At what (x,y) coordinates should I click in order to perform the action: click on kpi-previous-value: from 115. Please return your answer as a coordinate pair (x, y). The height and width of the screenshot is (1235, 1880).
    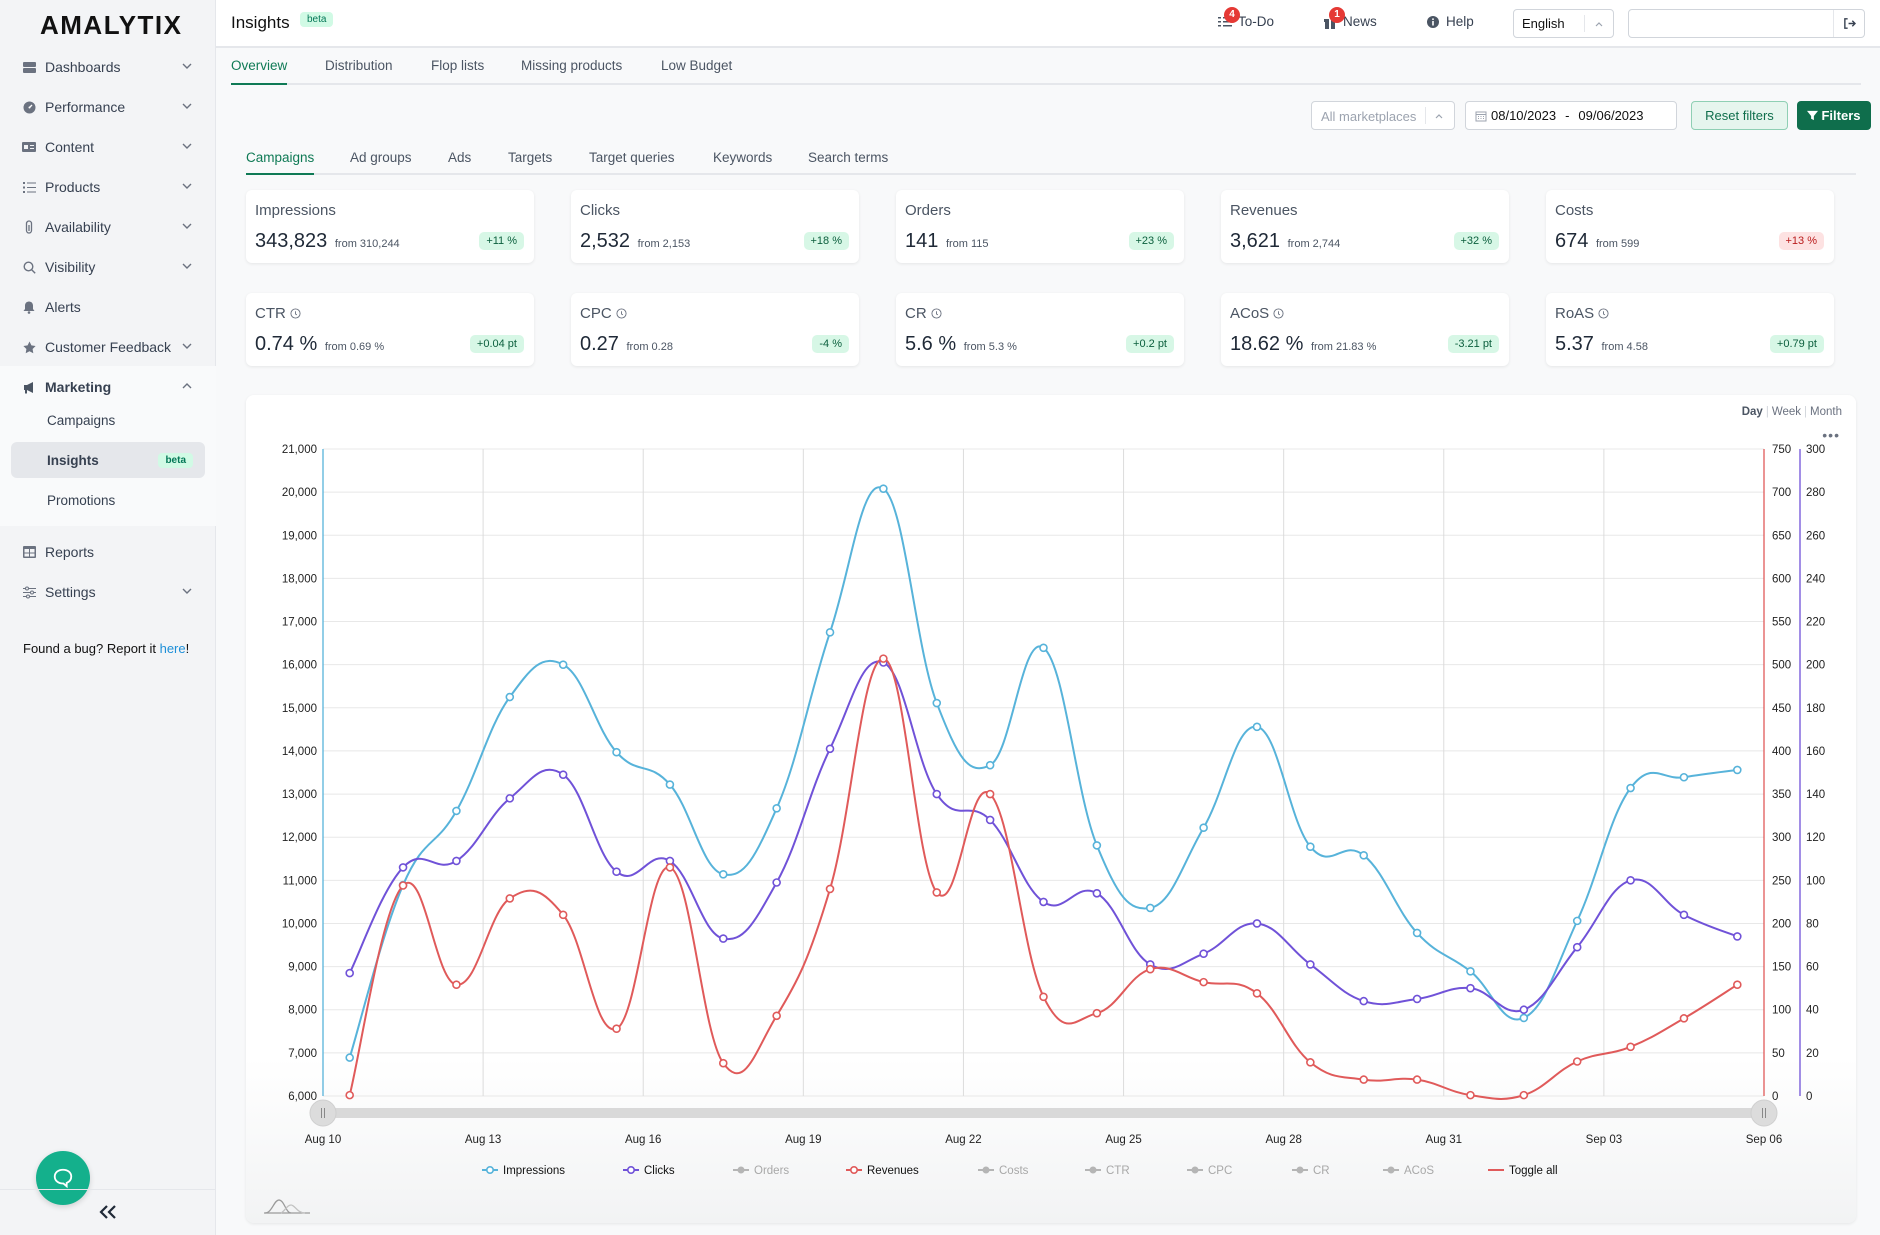
    Looking at the image, I should click on (967, 244).